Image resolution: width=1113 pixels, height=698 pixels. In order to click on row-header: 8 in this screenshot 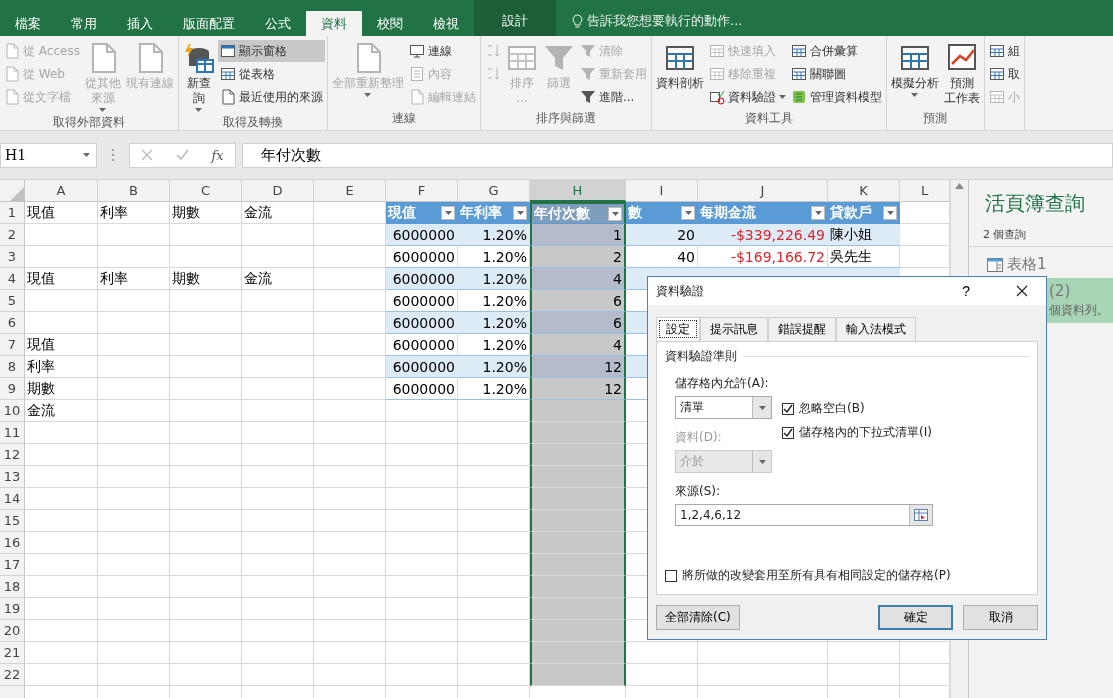, I will do `click(12, 367)`.